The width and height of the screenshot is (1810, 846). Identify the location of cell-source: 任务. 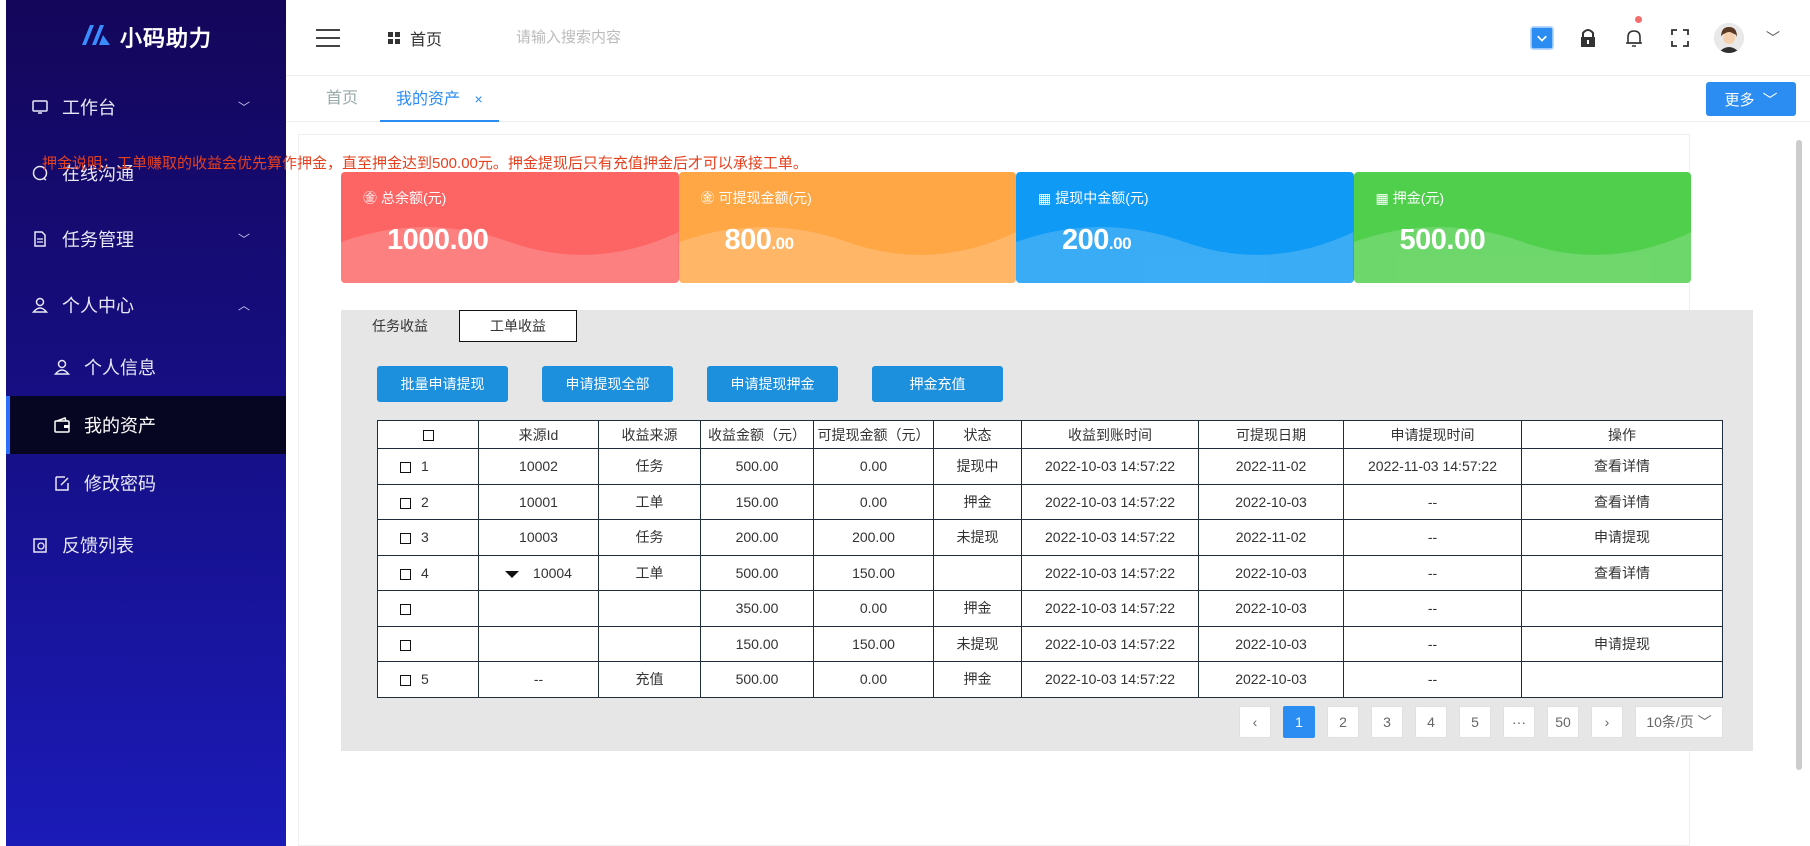
(649, 537).